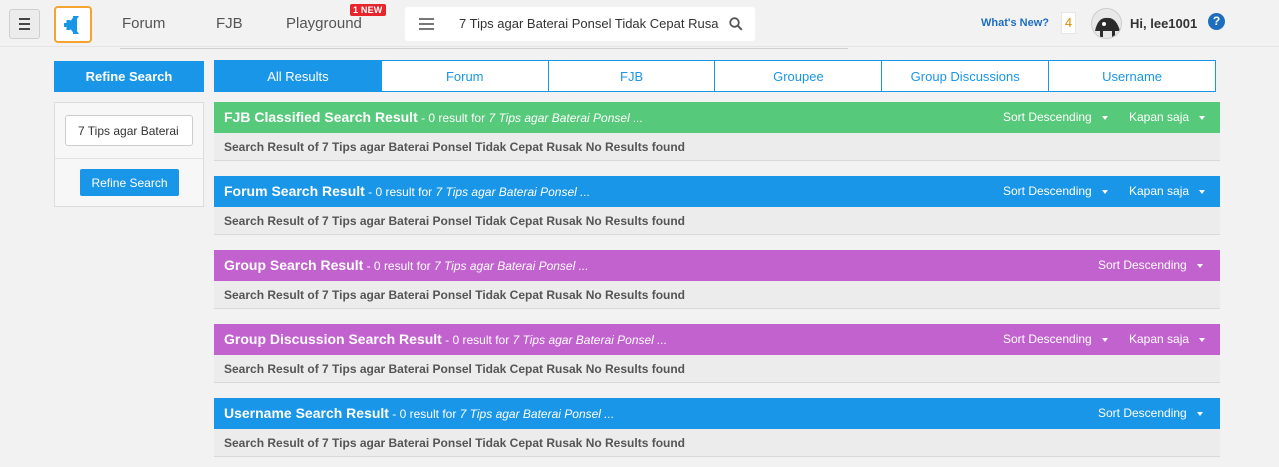  What do you see at coordinates (1068, 23) in the screenshot?
I see `notification-count: 4` at bounding box center [1068, 23].